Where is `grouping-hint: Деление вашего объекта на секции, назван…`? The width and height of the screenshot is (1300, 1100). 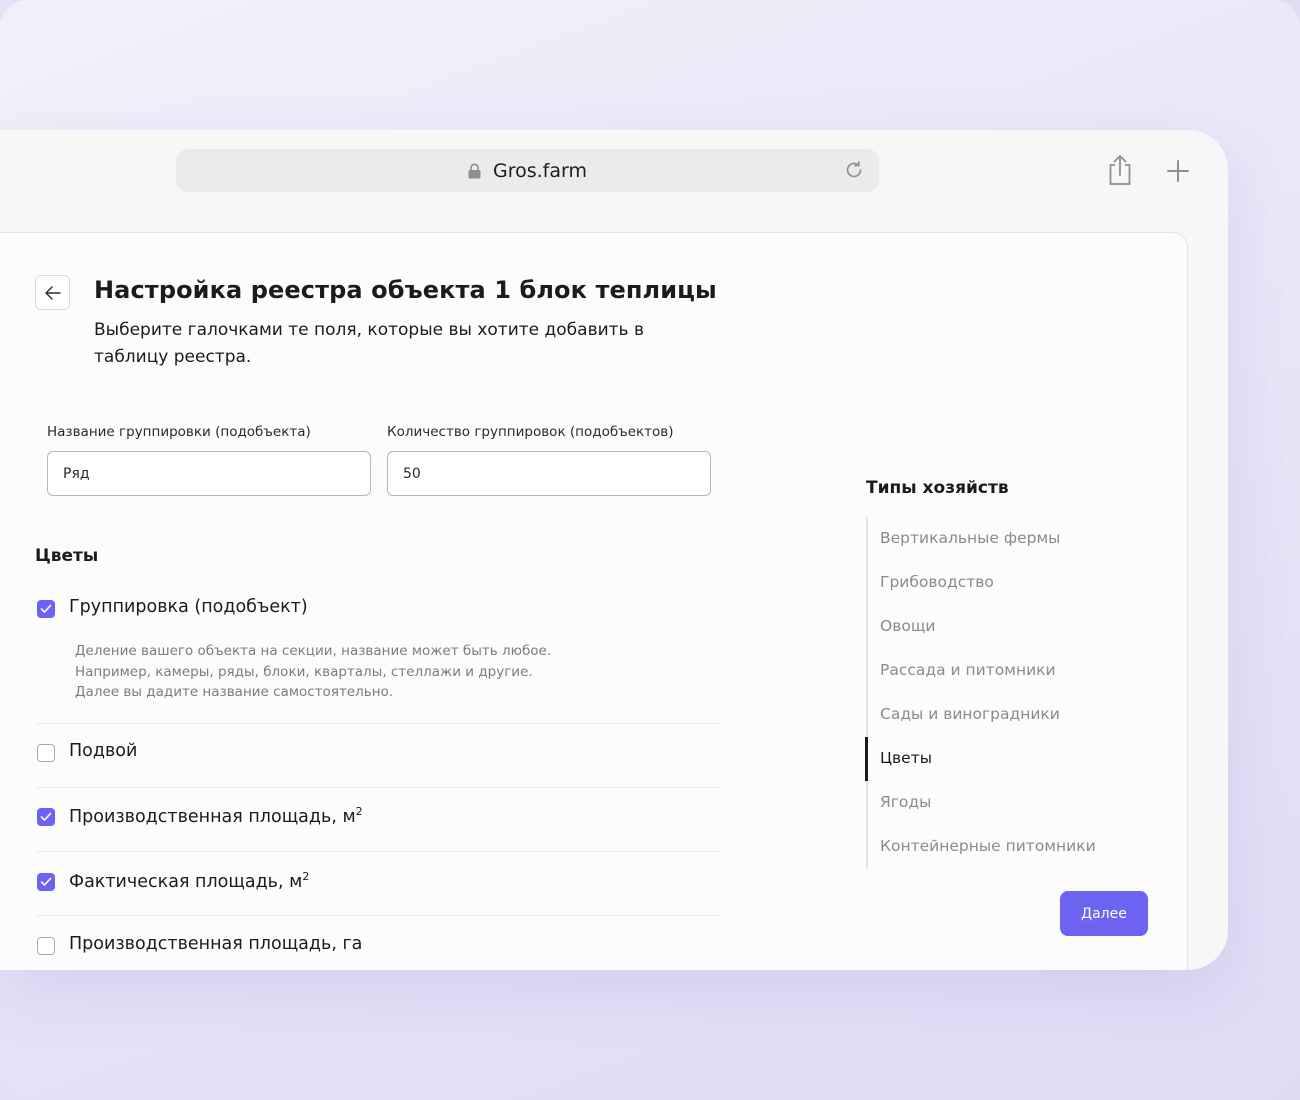 grouping-hint: Деление вашего объекта на секции, назван… is located at coordinates (313, 672).